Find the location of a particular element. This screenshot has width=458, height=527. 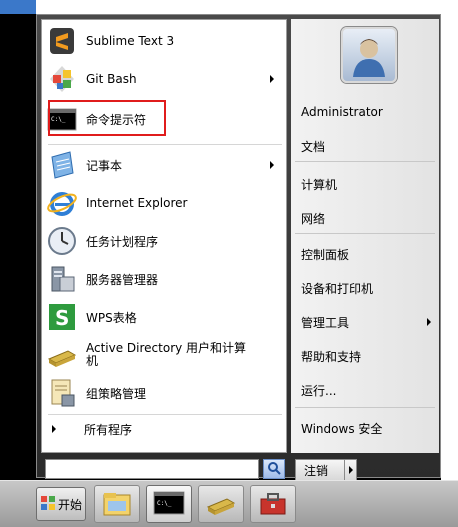

menu-help-support: 帮助和支持 is located at coordinates (368, 356).